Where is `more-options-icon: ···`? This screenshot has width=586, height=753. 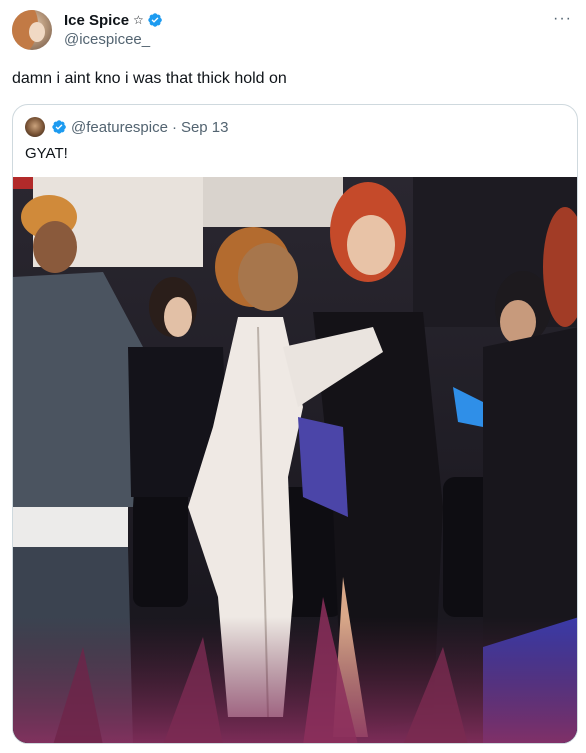 more-options-icon: ··· is located at coordinates (562, 19).